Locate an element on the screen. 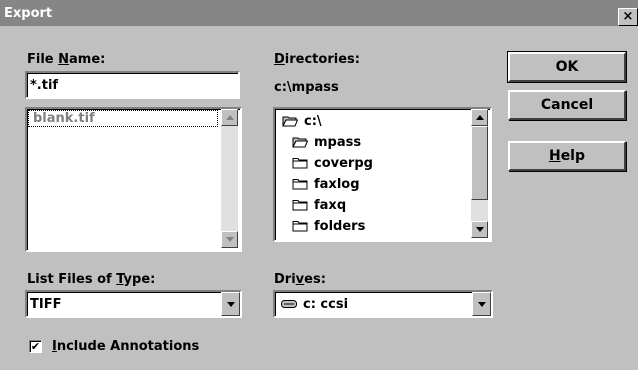 This screenshot has width=638, height=370. file-type-value: TIFF is located at coordinates (46, 304).